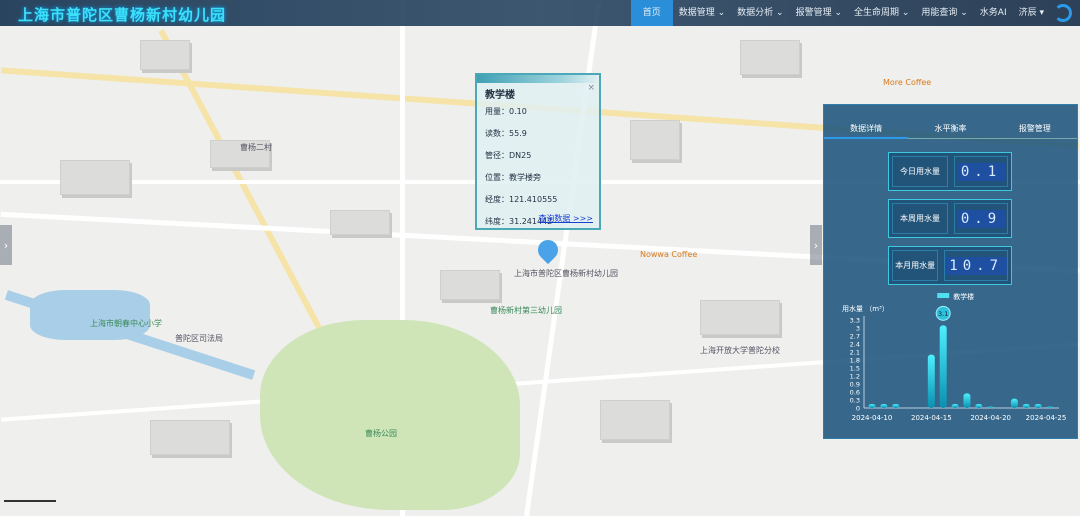 The width and height of the screenshot is (1080, 516). I want to click on stat-value: 0.9, so click(981, 218).